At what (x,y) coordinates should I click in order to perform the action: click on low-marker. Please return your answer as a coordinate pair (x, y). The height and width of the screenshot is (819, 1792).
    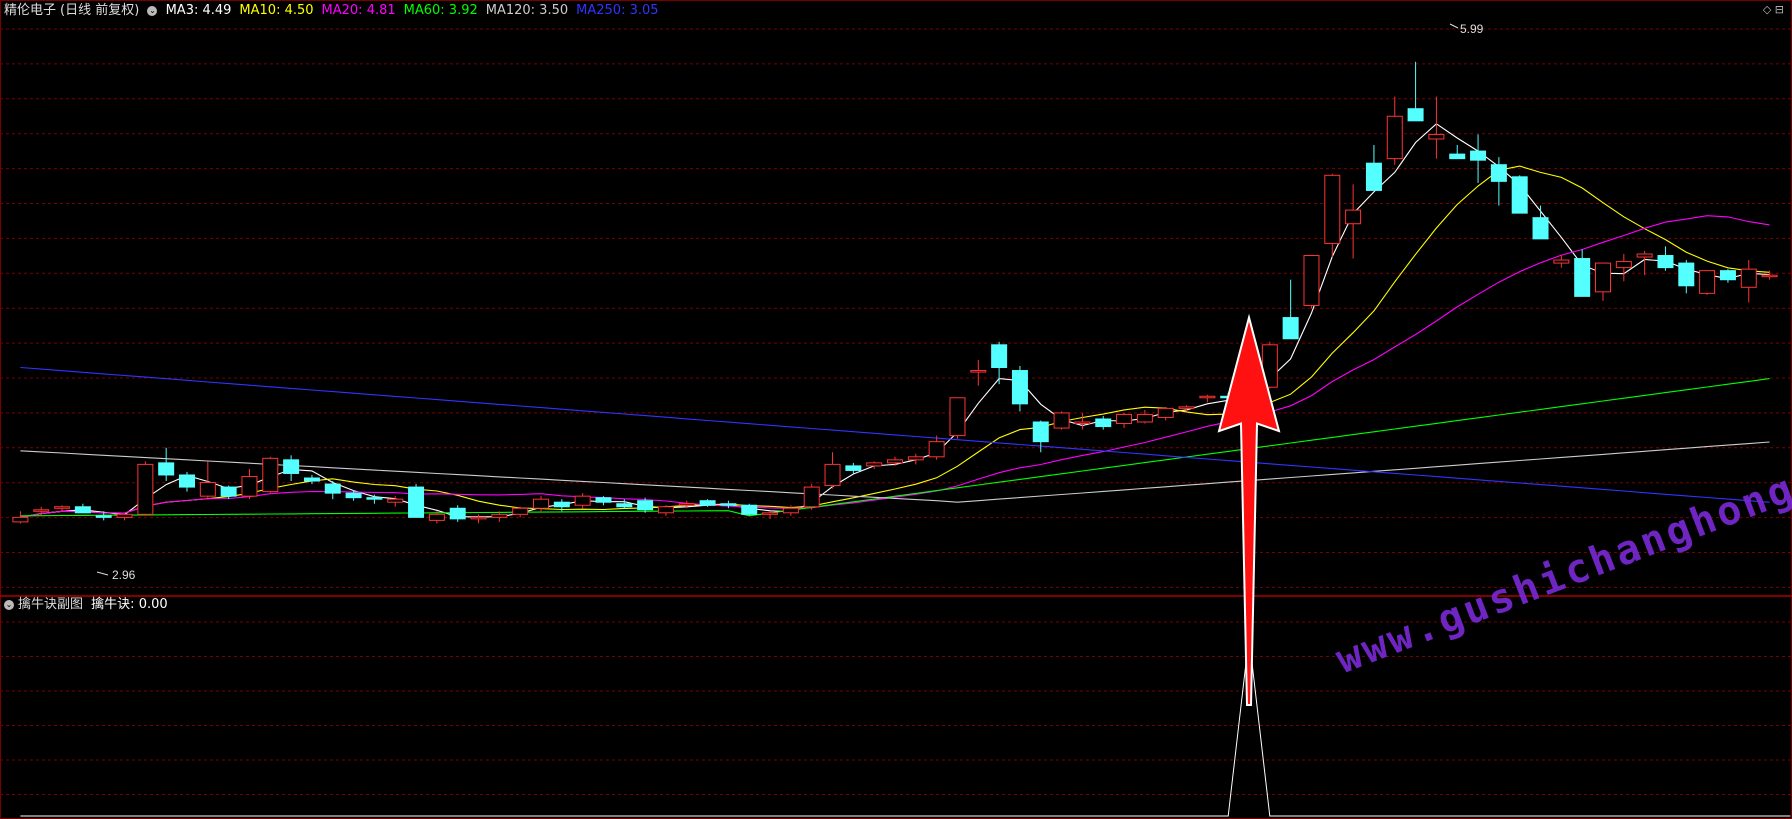
    Looking at the image, I should click on (102, 573).